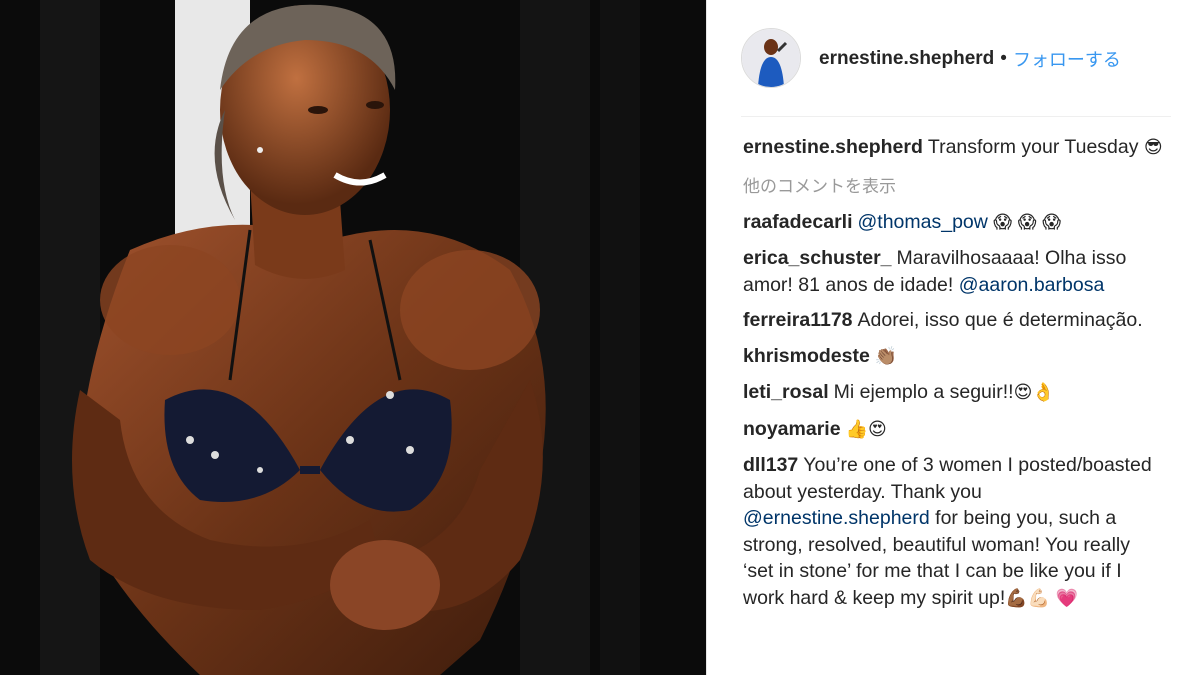  What do you see at coordinates (798, 222) in the screenshot?
I see `comment-username: raafadecarli` at bounding box center [798, 222].